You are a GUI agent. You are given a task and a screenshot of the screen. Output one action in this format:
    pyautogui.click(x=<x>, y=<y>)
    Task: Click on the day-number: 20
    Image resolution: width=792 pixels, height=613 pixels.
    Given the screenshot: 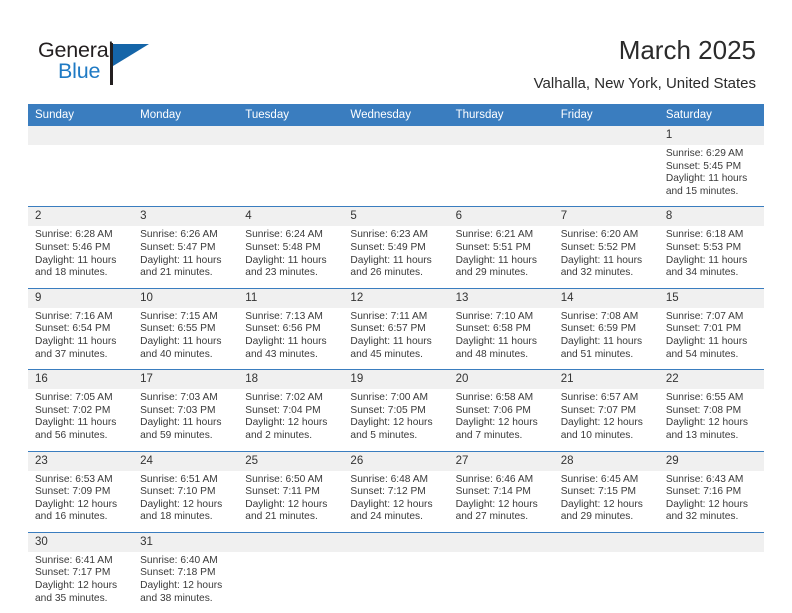 What is the action you would take?
    pyautogui.click(x=501, y=380)
    